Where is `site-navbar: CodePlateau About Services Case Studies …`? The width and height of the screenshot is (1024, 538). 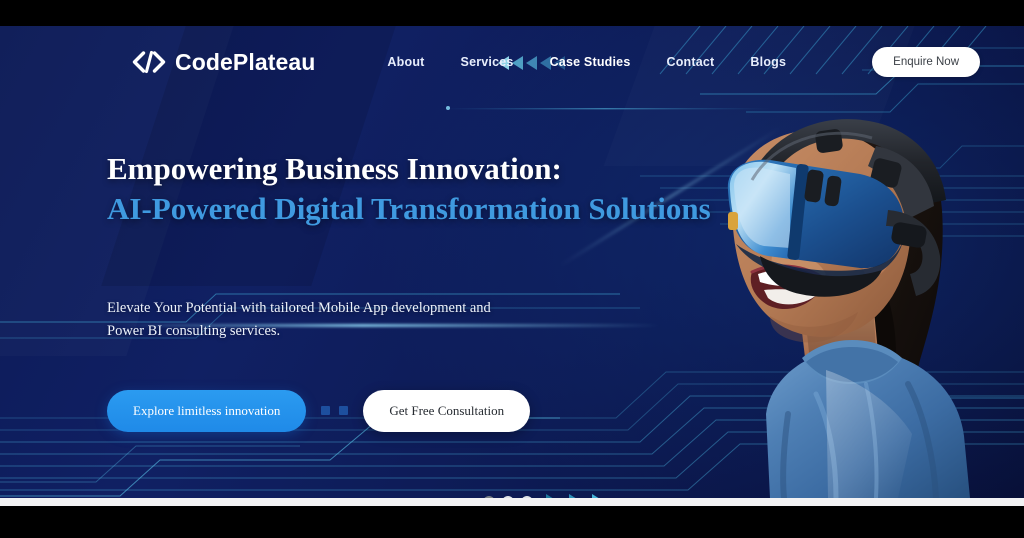
site-navbar: CodePlateau About Services Case Studies … is located at coordinates (512, 62).